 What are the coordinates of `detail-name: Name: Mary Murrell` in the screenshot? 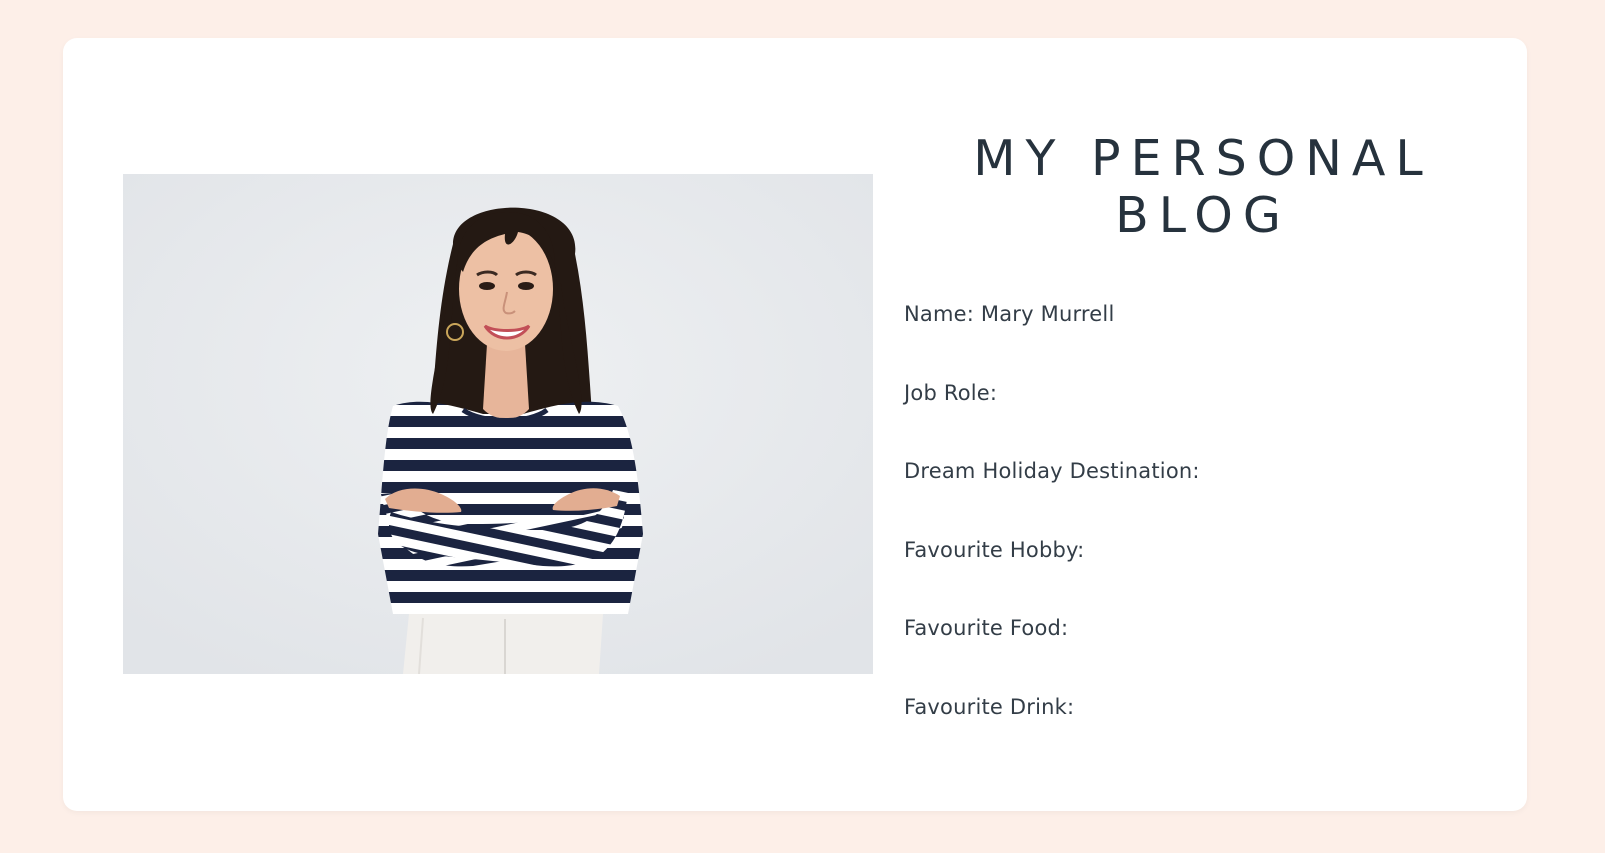 It's located at (1009, 314).